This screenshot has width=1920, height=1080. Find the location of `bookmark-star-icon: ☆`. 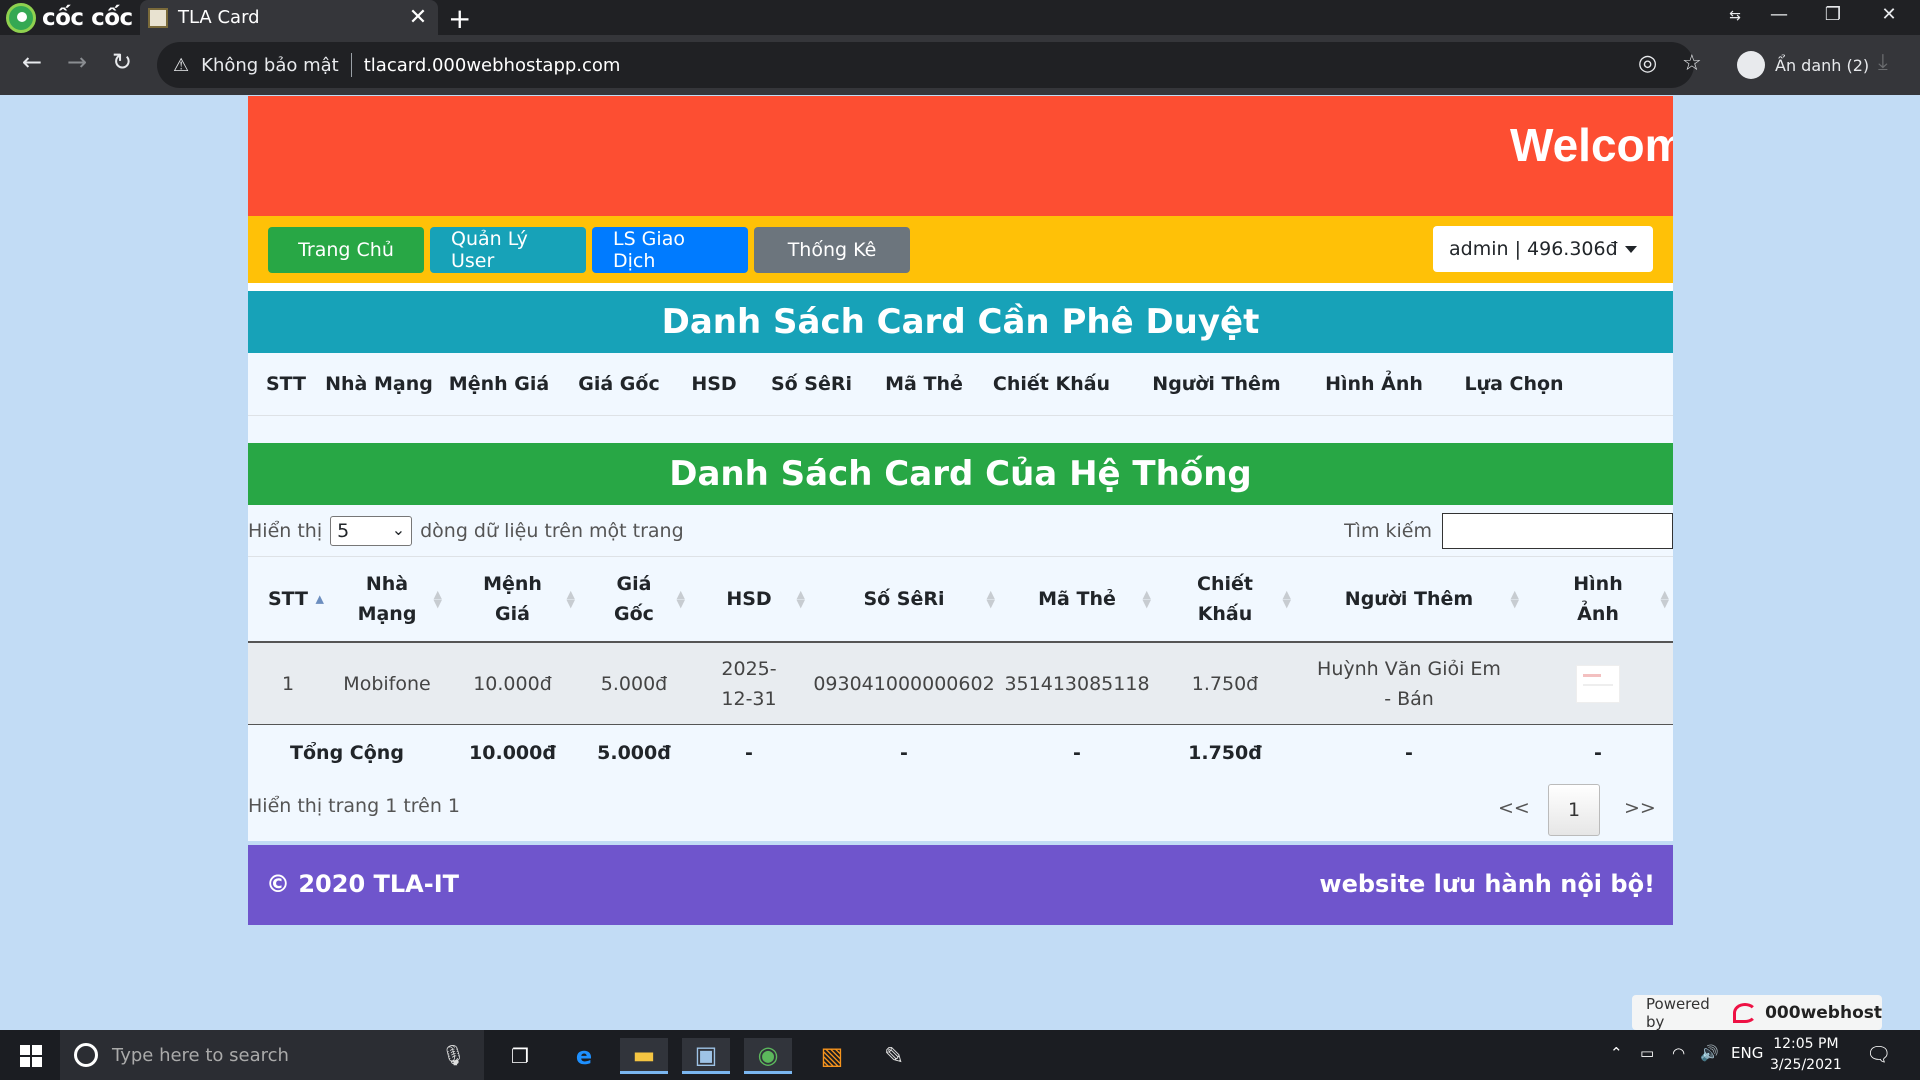

bookmark-star-icon: ☆ is located at coordinates (1692, 63).